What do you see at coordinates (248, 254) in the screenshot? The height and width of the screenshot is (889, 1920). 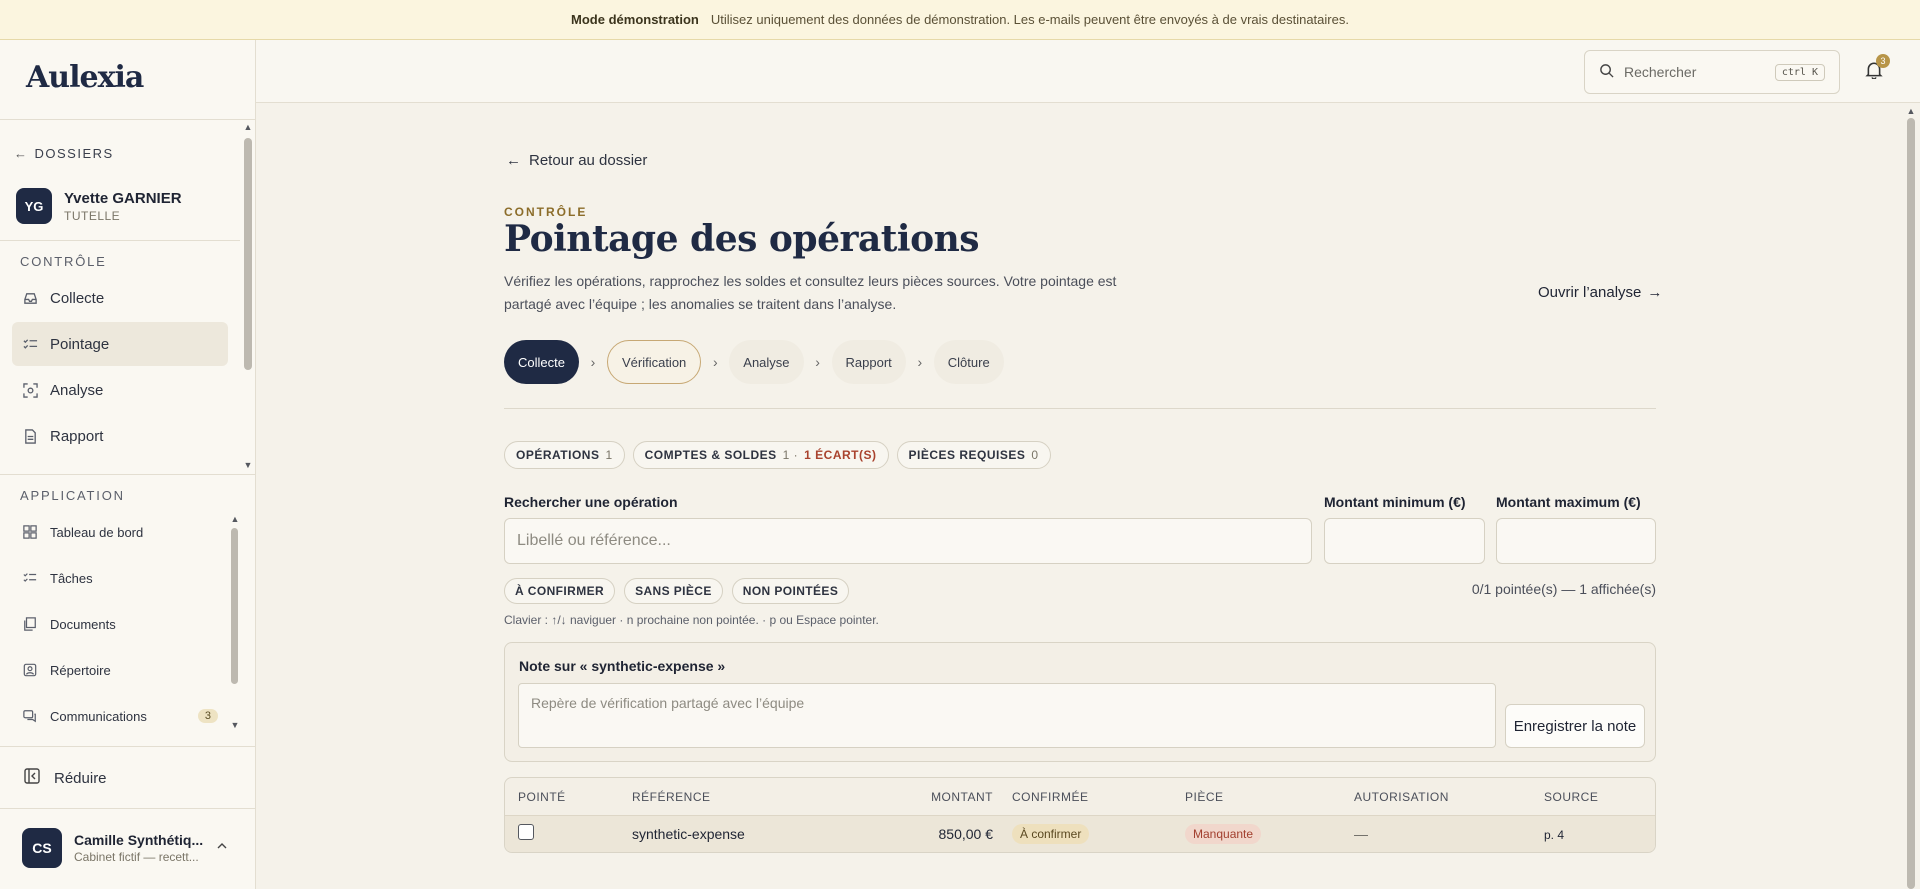 I see `sidebar-scrollbar` at bounding box center [248, 254].